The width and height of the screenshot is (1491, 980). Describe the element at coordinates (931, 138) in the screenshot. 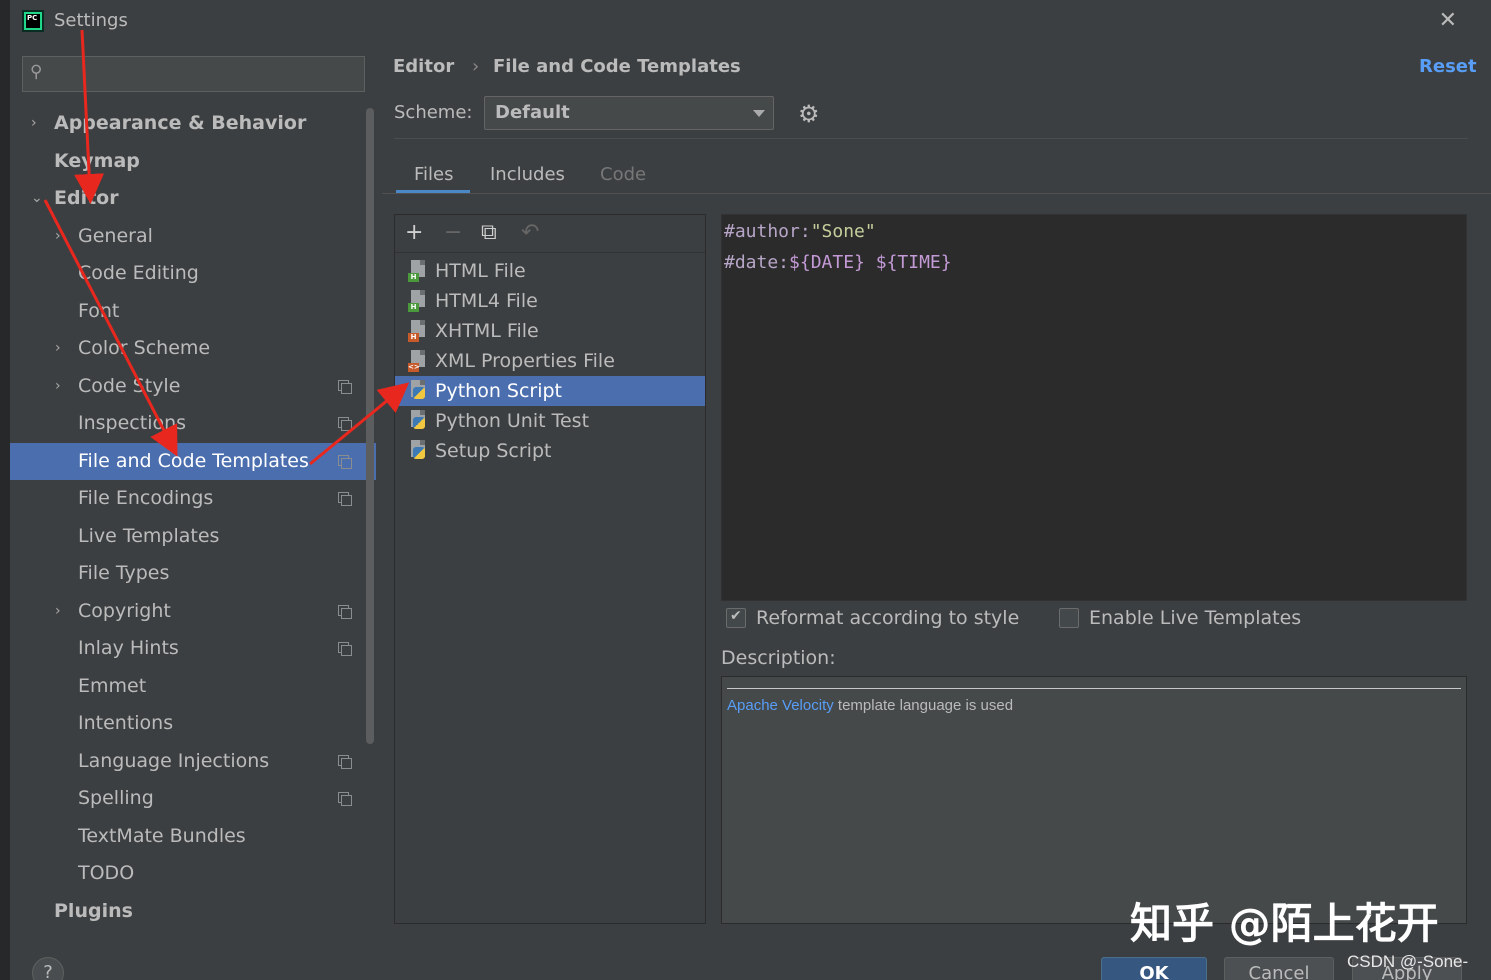

I see `divider` at that location.